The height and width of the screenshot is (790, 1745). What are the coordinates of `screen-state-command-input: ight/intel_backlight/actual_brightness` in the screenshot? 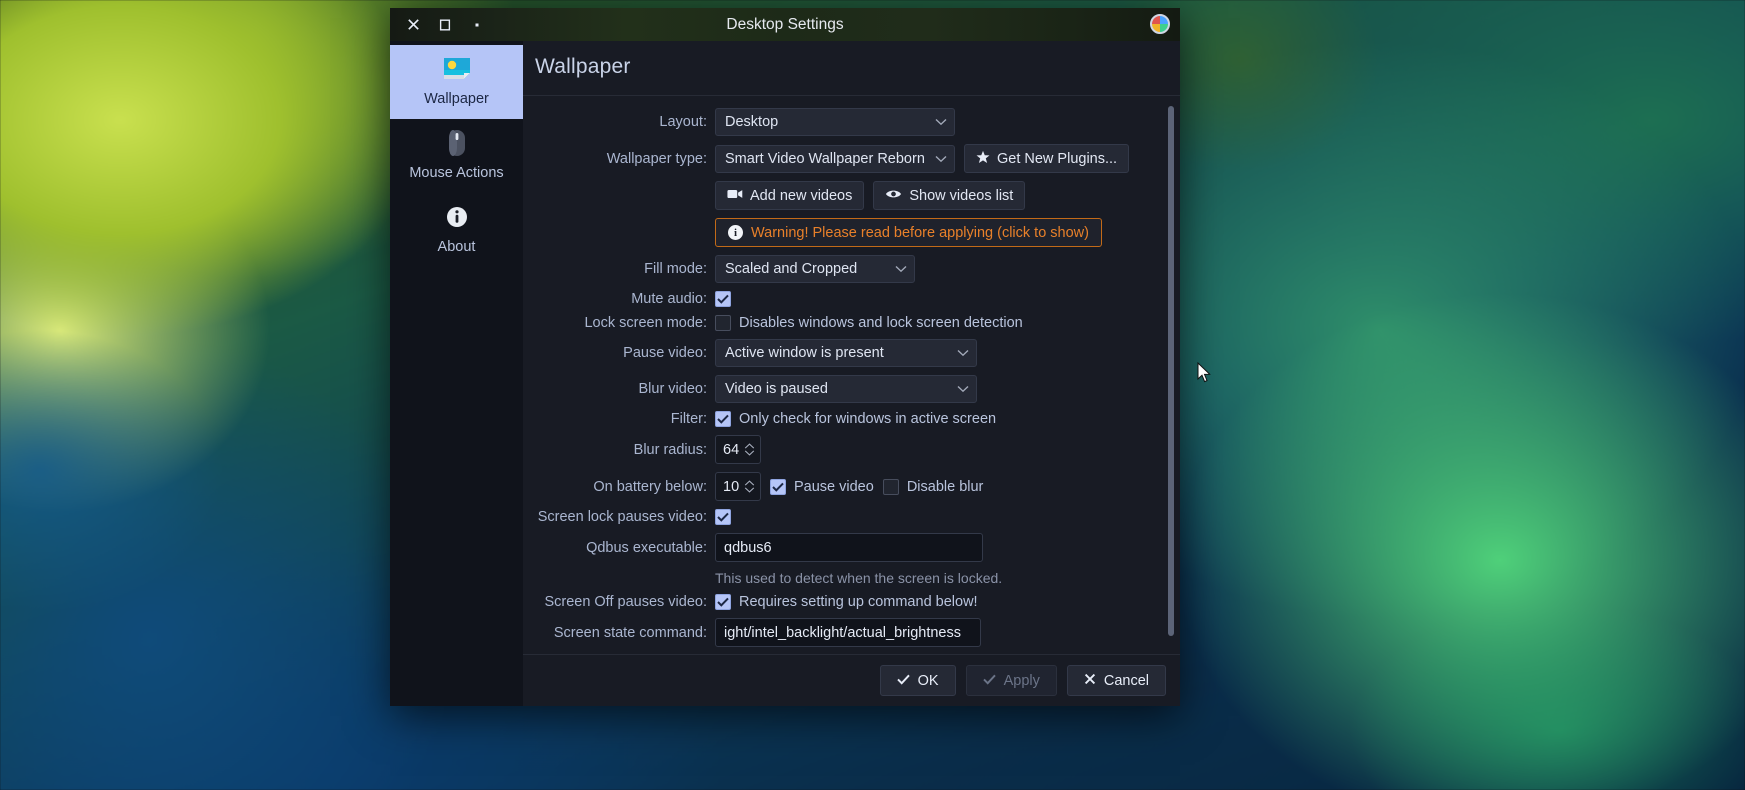 It's located at (848, 632).